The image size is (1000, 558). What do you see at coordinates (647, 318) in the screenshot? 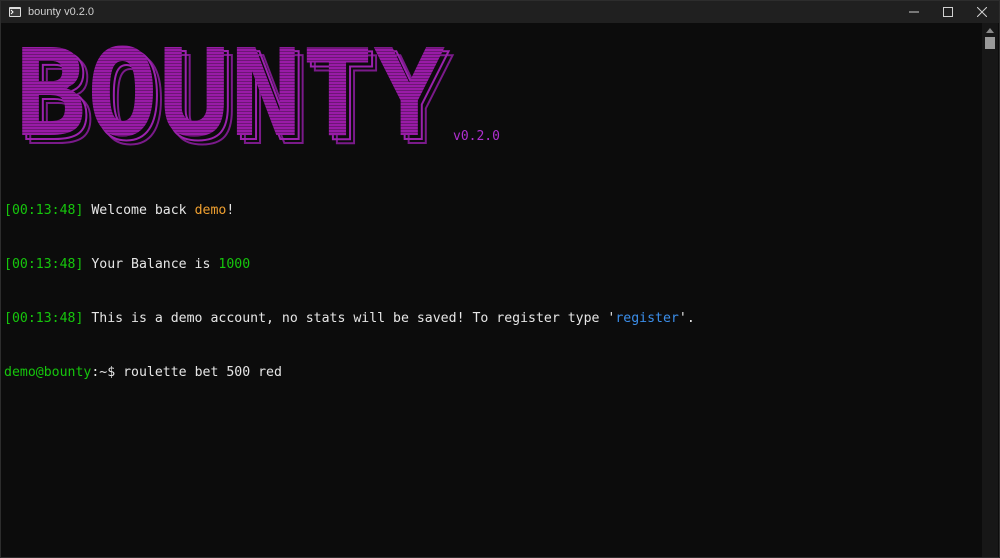
I see `log-register-keyword: register` at bounding box center [647, 318].